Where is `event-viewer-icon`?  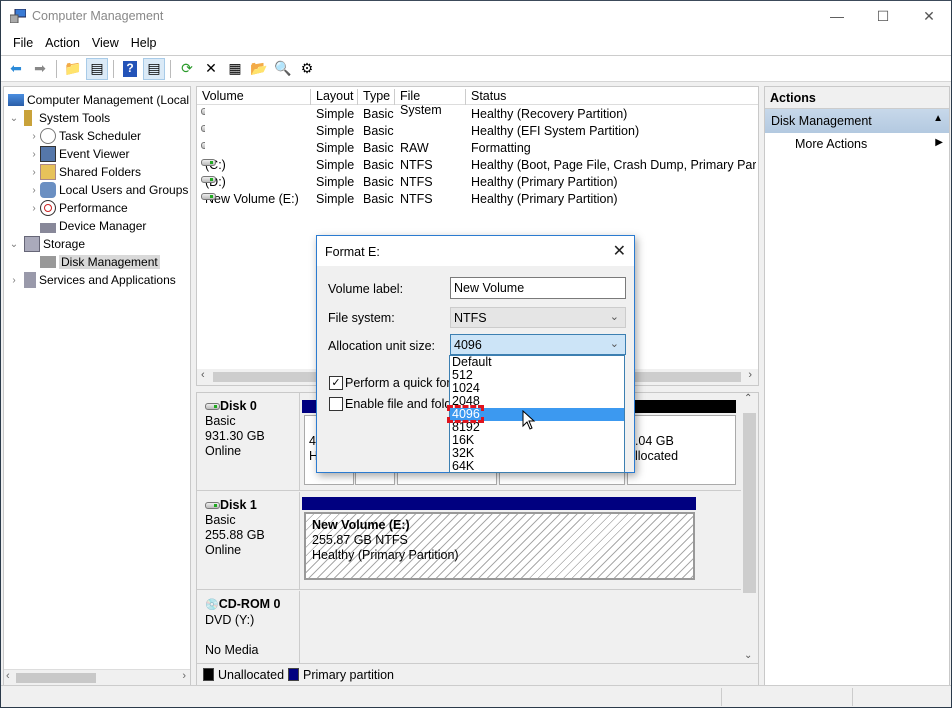
event-viewer-icon is located at coordinates (48, 154).